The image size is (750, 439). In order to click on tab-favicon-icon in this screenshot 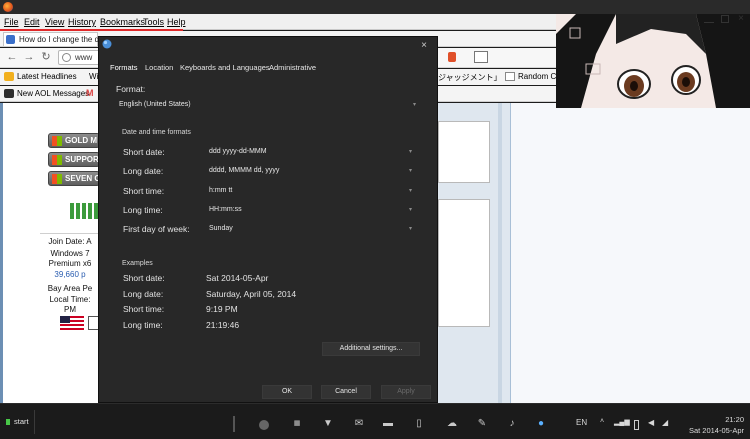, I will do `click(10, 39)`.